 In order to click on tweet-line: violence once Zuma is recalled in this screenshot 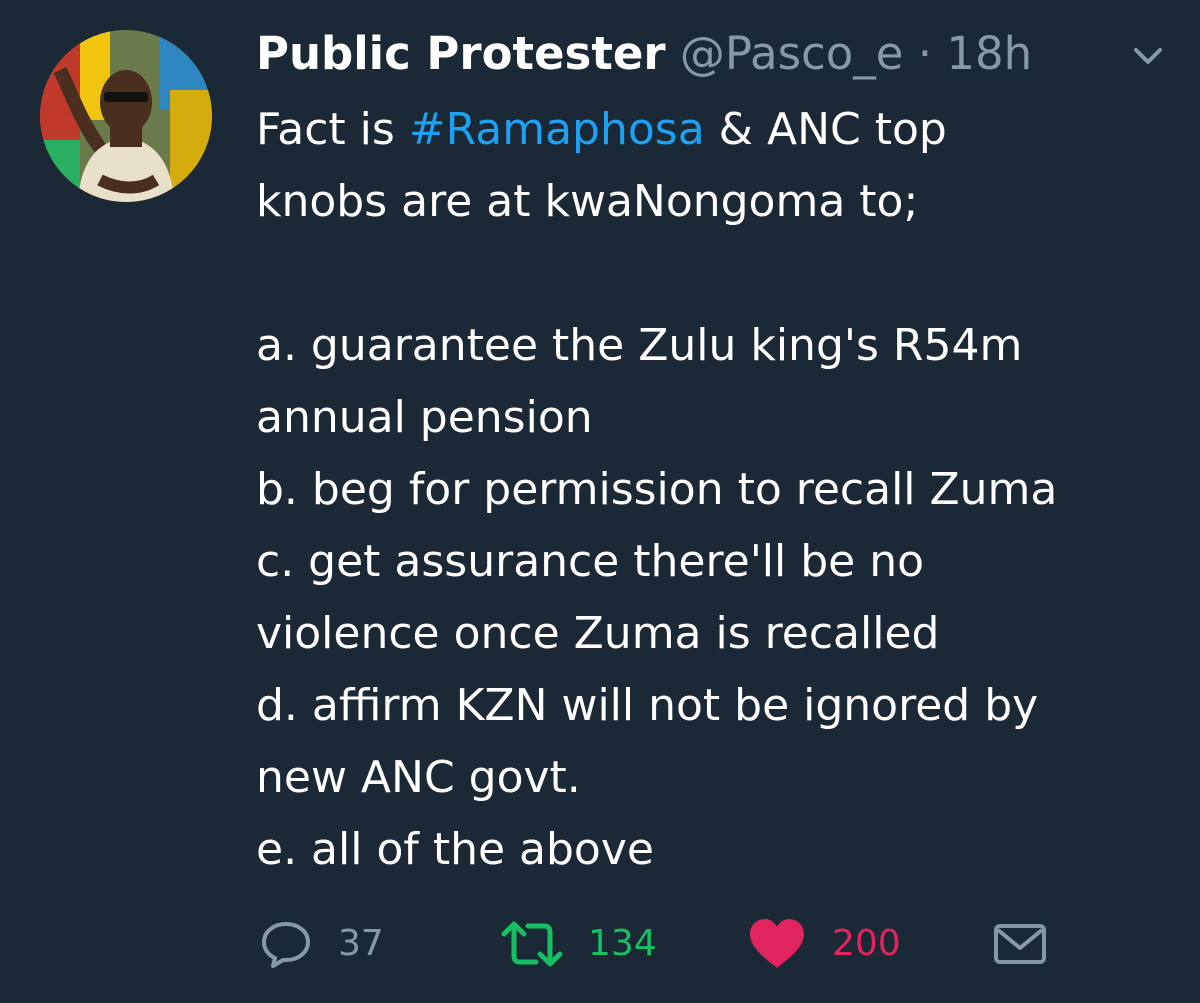, I will do `click(598, 633)`.